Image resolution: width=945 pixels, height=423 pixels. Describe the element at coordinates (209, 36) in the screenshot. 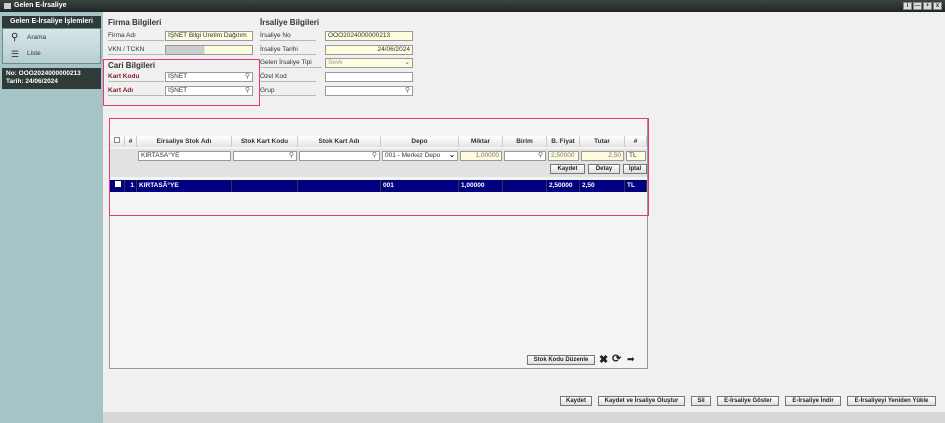

I see `firma-adi-field: İŞNET Bilgi Üretim Dağıtım` at that location.